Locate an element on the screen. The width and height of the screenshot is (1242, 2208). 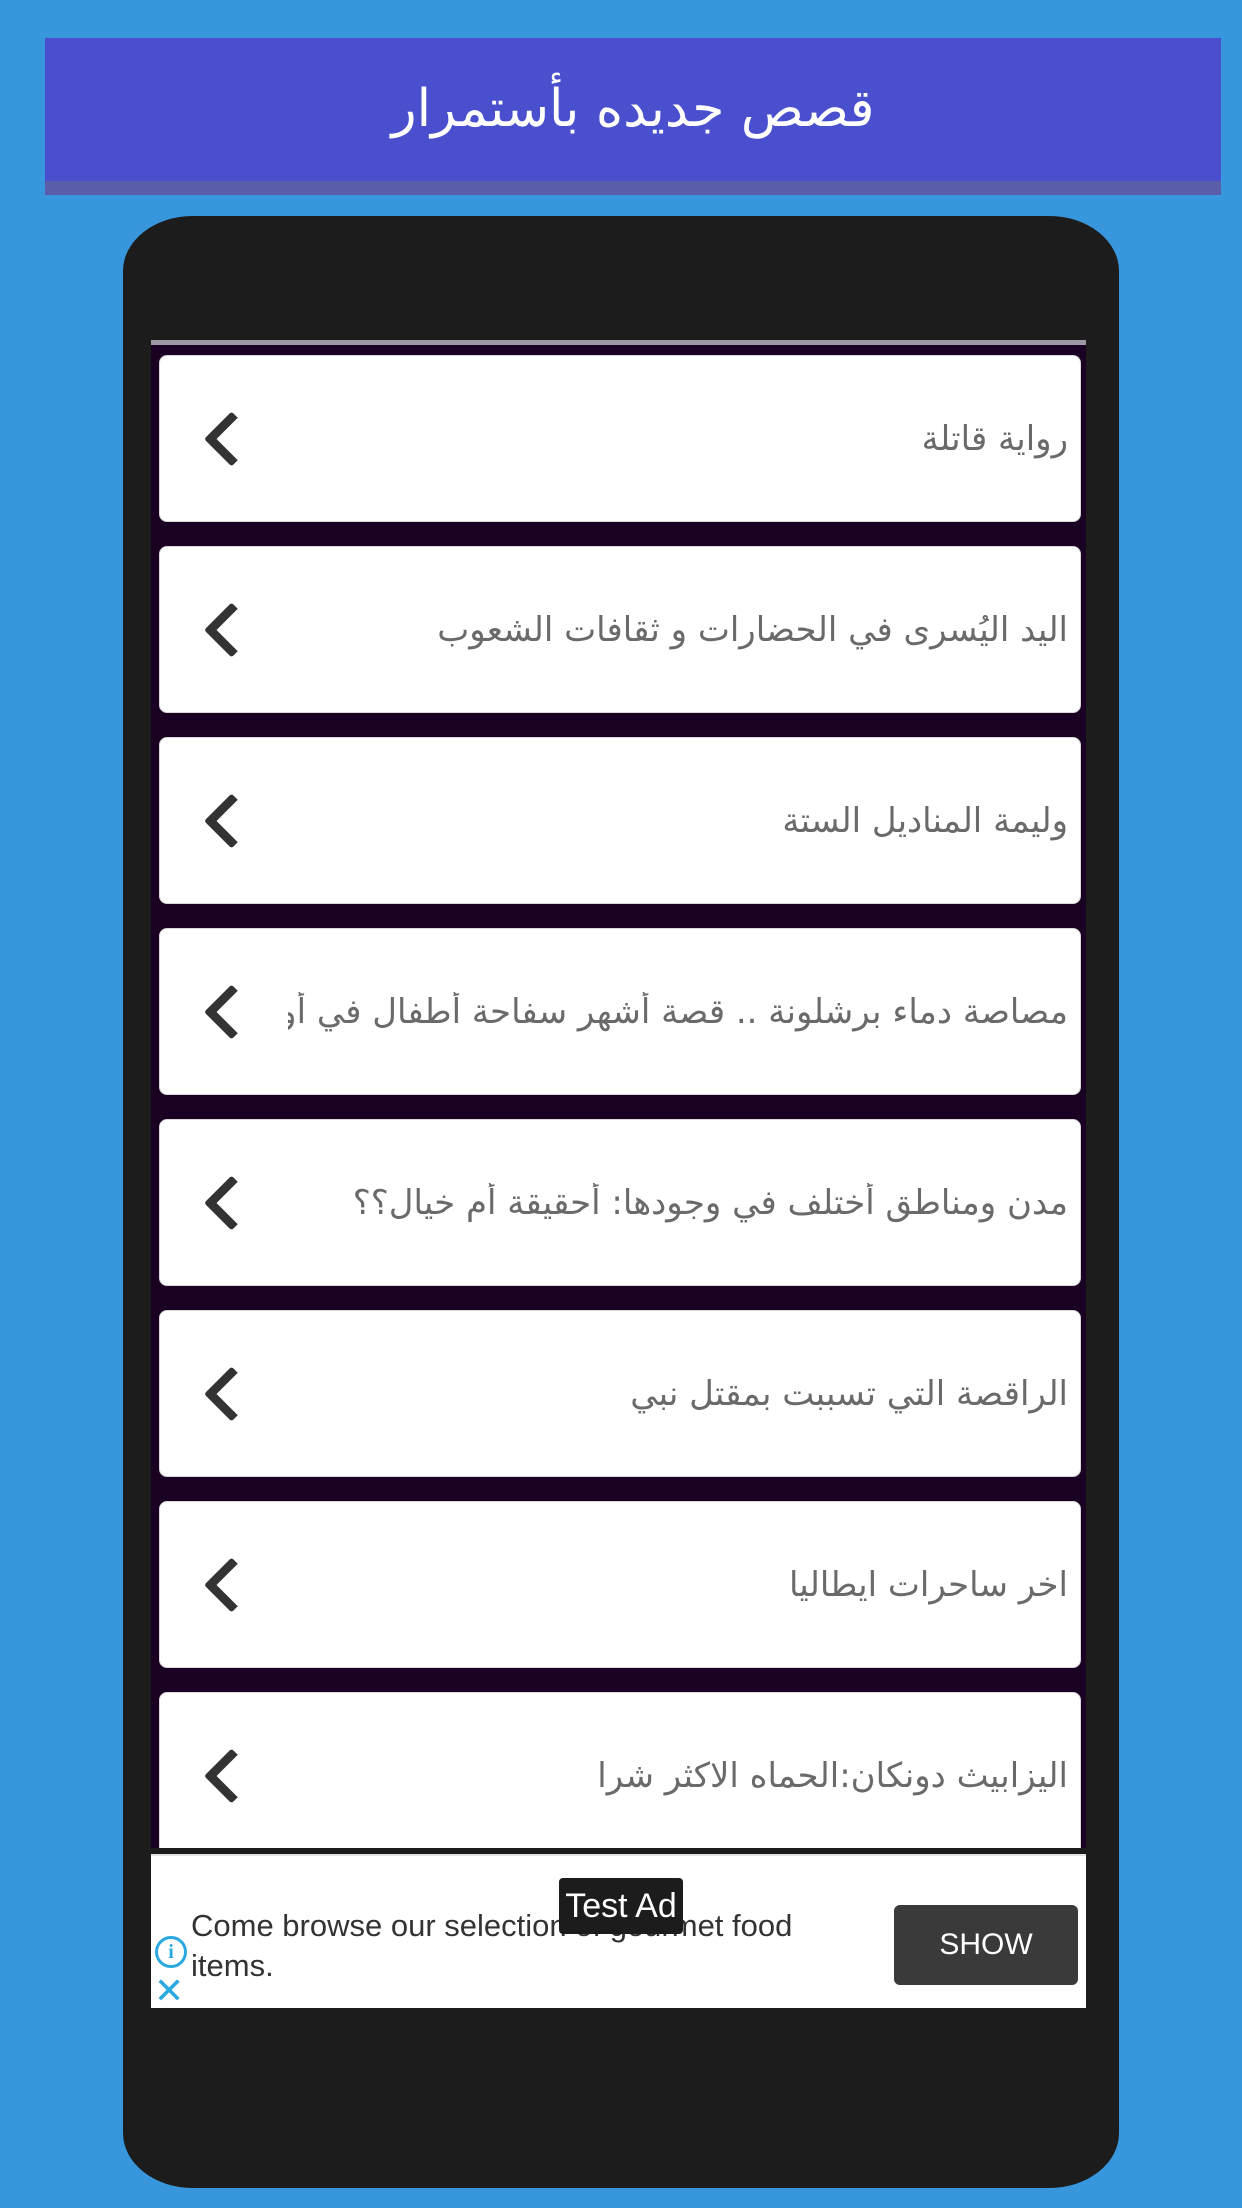
list-item: اليزابيث دونكان:الحماه الاكثر شرا is located at coordinates (620, 1770).